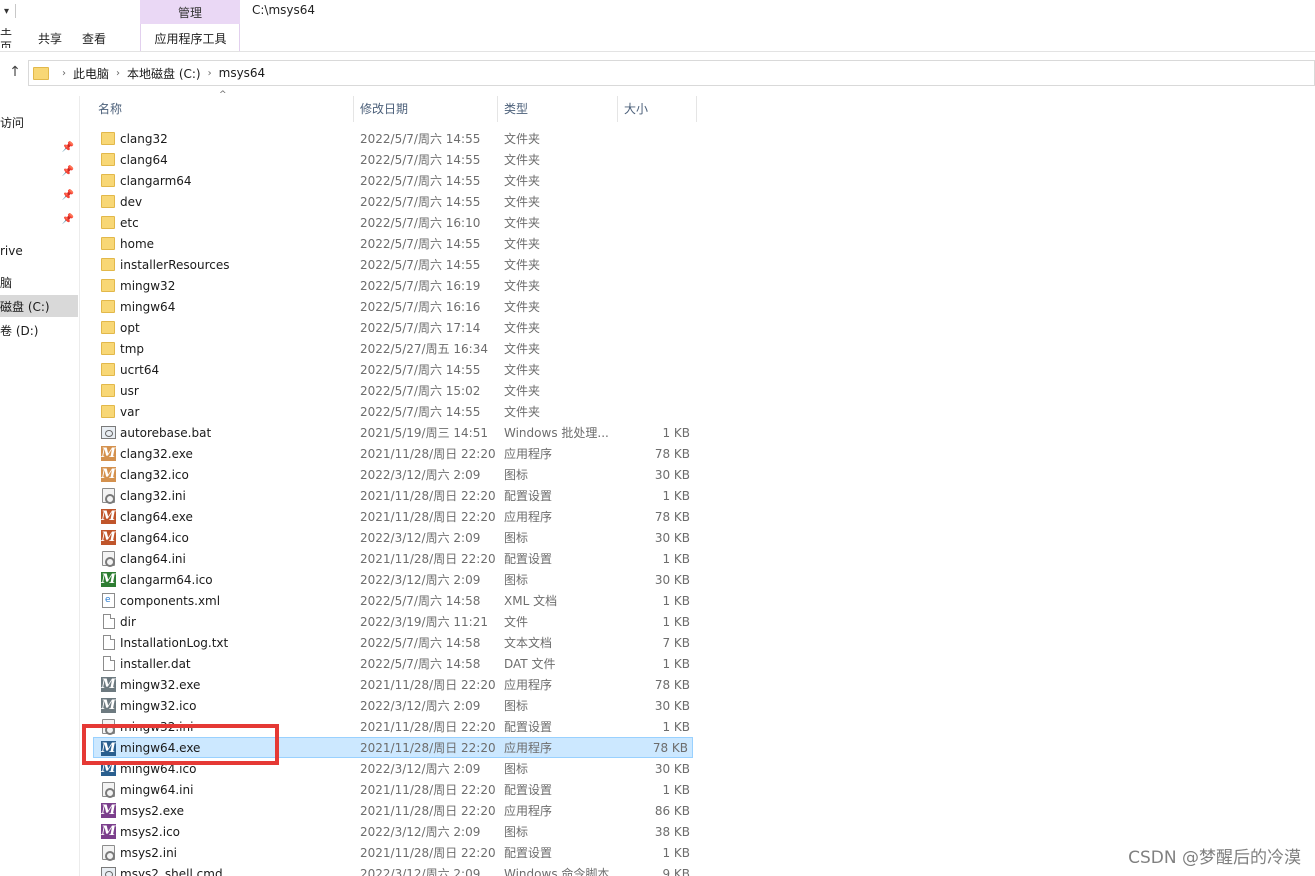 The height and width of the screenshot is (876, 1315). I want to click on file-row: clang64 2022/5/7/周六 14:55 文件夹, so click(394, 159).